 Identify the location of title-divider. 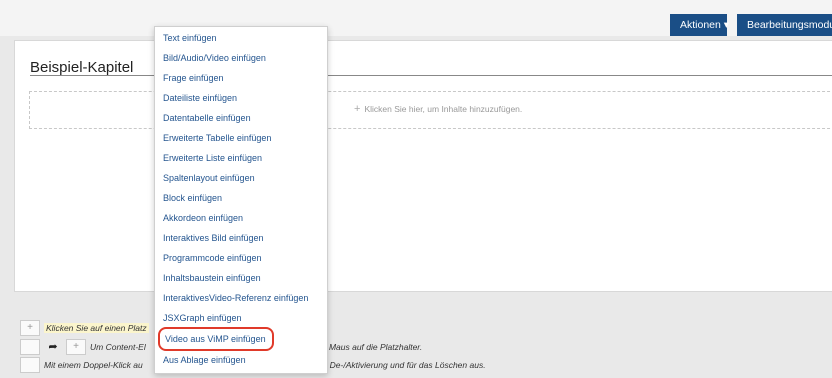
(431, 75).